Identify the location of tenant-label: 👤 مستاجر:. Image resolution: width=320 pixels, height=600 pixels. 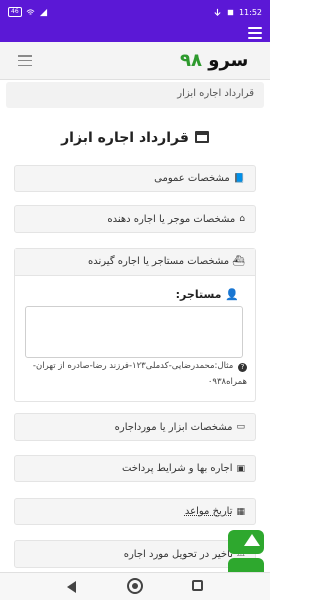
(207, 294).